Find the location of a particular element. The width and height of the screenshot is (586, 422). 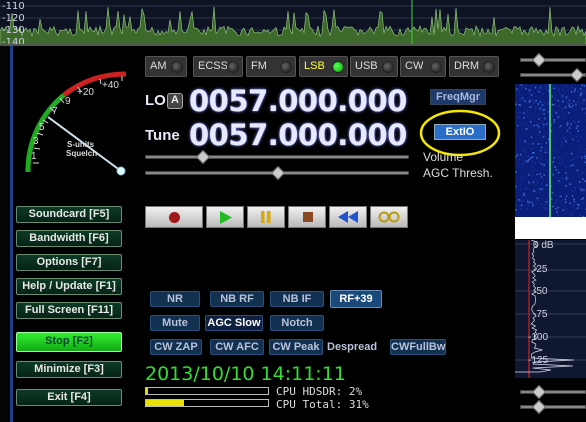

mode-label: DRM is located at coordinates (467, 66).